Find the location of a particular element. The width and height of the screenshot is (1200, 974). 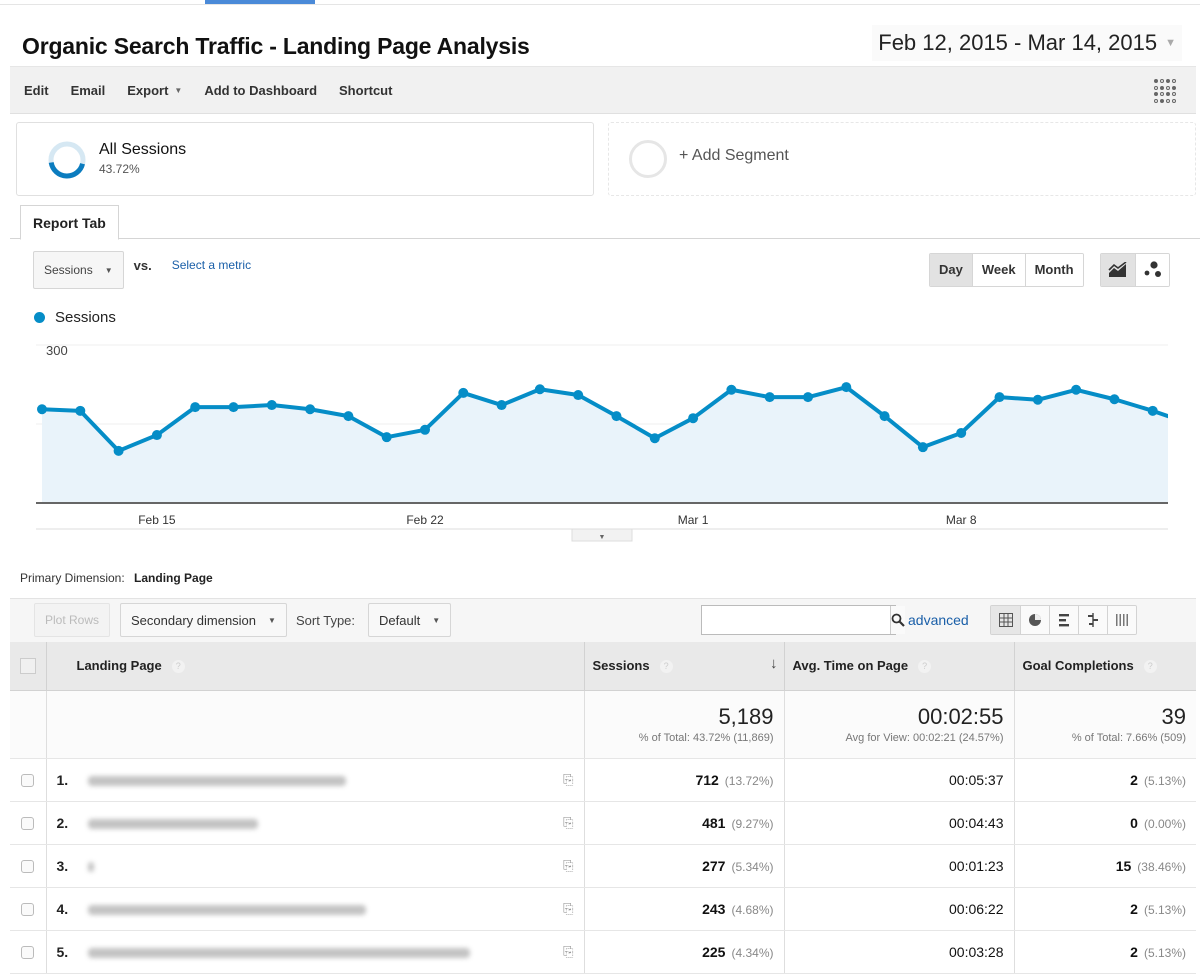

sessions-value: 712 is located at coordinates (707, 779).